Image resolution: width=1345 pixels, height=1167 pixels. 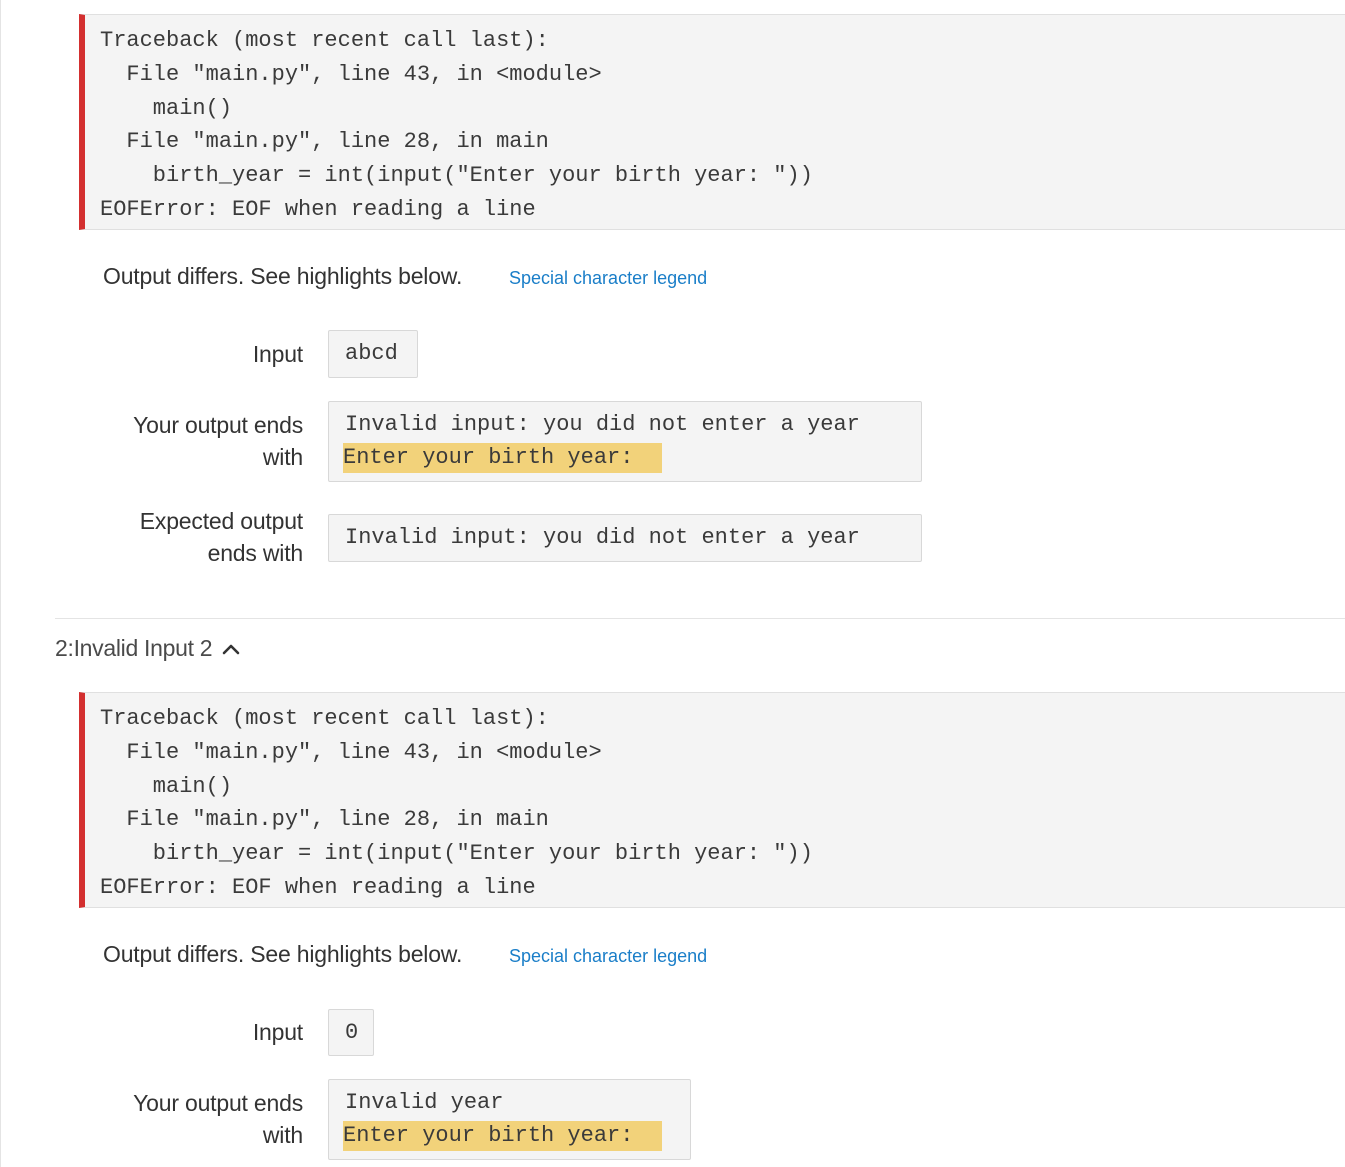 I want to click on expected-output-line: Invalid input: you did not enter a year, so click(x=602, y=537).